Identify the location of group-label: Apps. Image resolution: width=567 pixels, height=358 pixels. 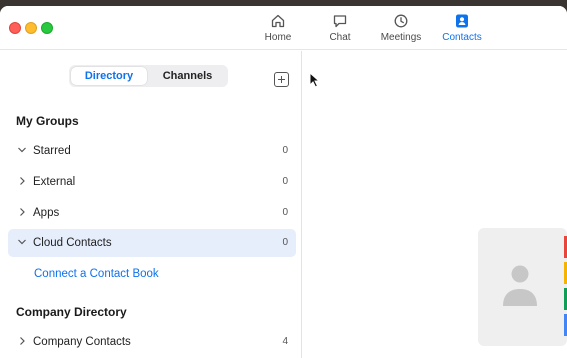
(46, 213).